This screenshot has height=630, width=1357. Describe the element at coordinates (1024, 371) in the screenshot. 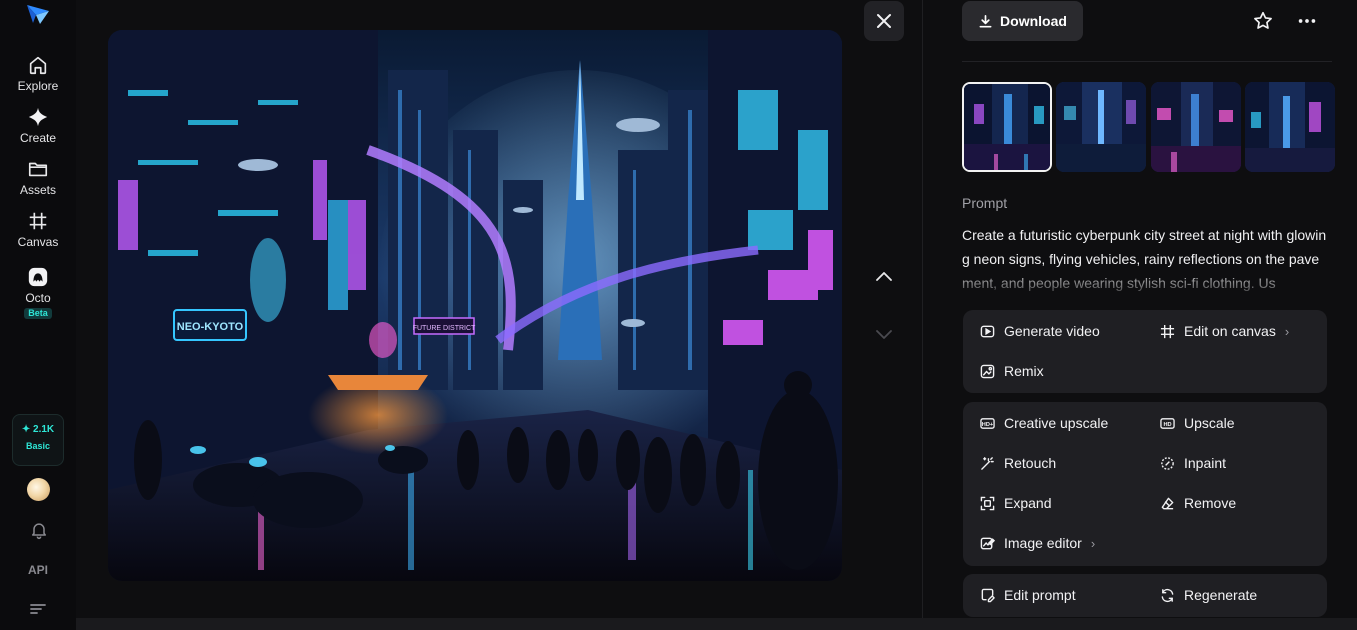

I see `action-label: Remix` at that location.